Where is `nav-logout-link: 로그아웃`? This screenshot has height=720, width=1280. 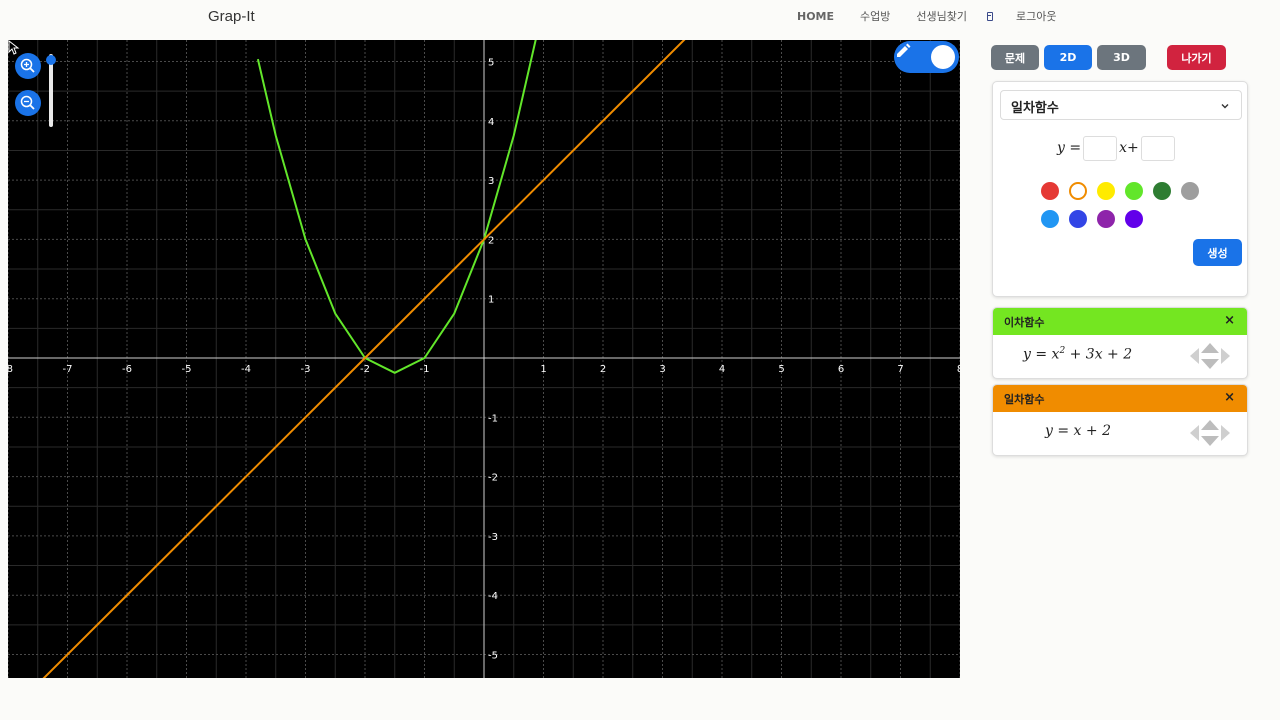
nav-logout-link: 로그아웃 is located at coordinates (1036, 16).